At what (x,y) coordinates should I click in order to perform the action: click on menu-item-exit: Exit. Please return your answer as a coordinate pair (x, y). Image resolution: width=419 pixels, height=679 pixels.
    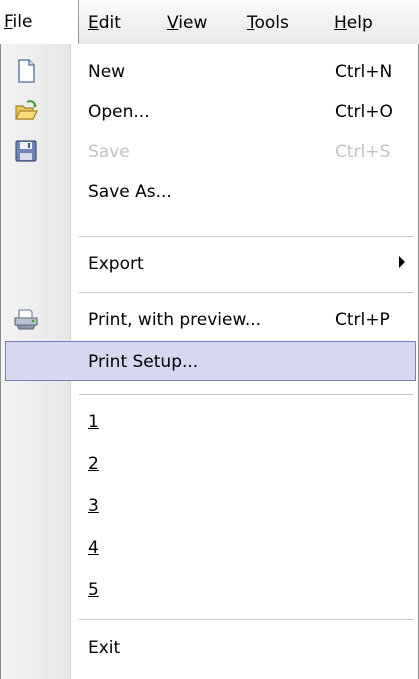
    Looking at the image, I should click on (209, 648).